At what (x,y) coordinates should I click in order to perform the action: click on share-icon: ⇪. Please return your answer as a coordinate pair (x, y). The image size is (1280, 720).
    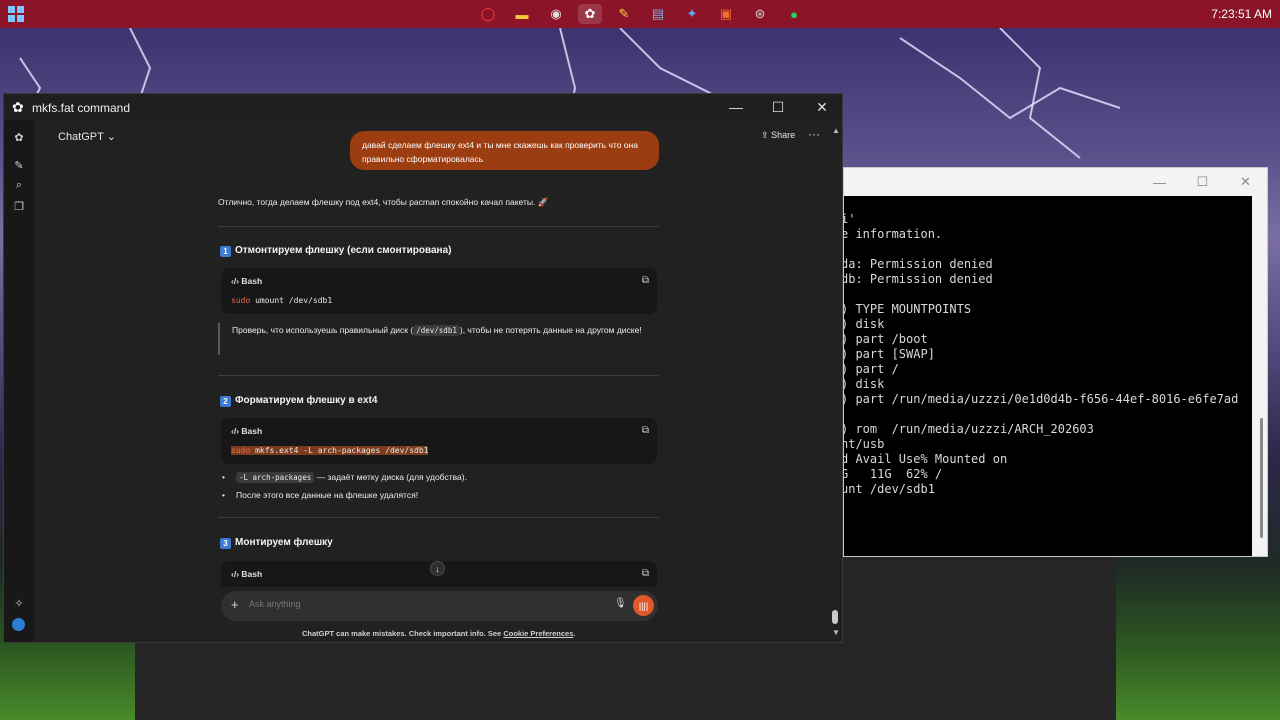
    Looking at the image, I should click on (765, 135).